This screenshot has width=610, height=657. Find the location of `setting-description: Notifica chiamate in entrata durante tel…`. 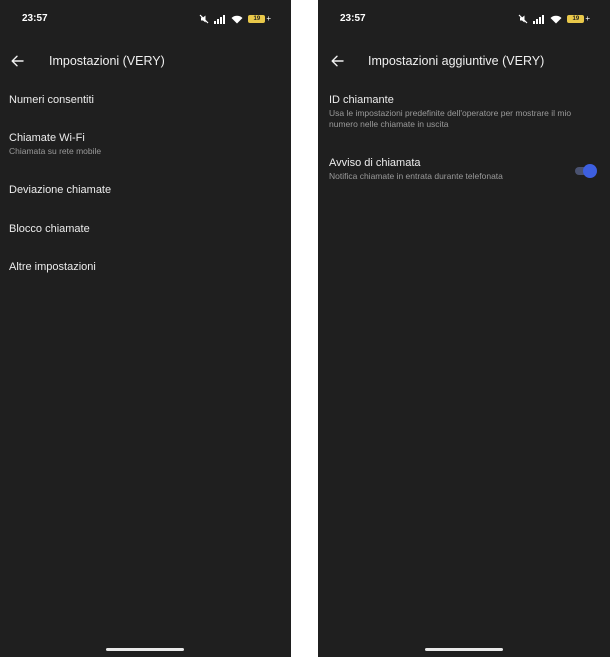

setting-description: Notifica chiamate in entrata durante tel… is located at coordinates (416, 176).